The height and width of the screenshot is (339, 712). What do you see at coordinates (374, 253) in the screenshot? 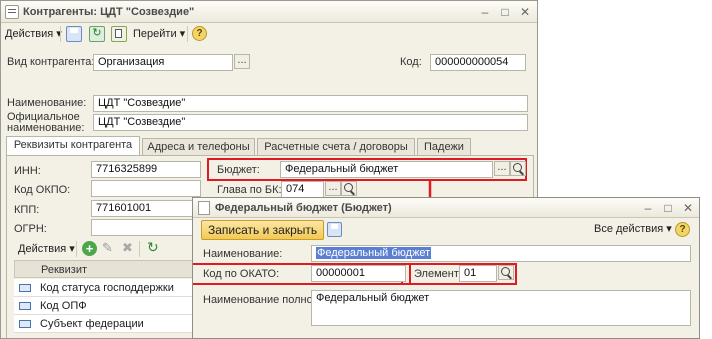
I see `popup-name-selected-text: Федеральный бюджет` at bounding box center [374, 253].